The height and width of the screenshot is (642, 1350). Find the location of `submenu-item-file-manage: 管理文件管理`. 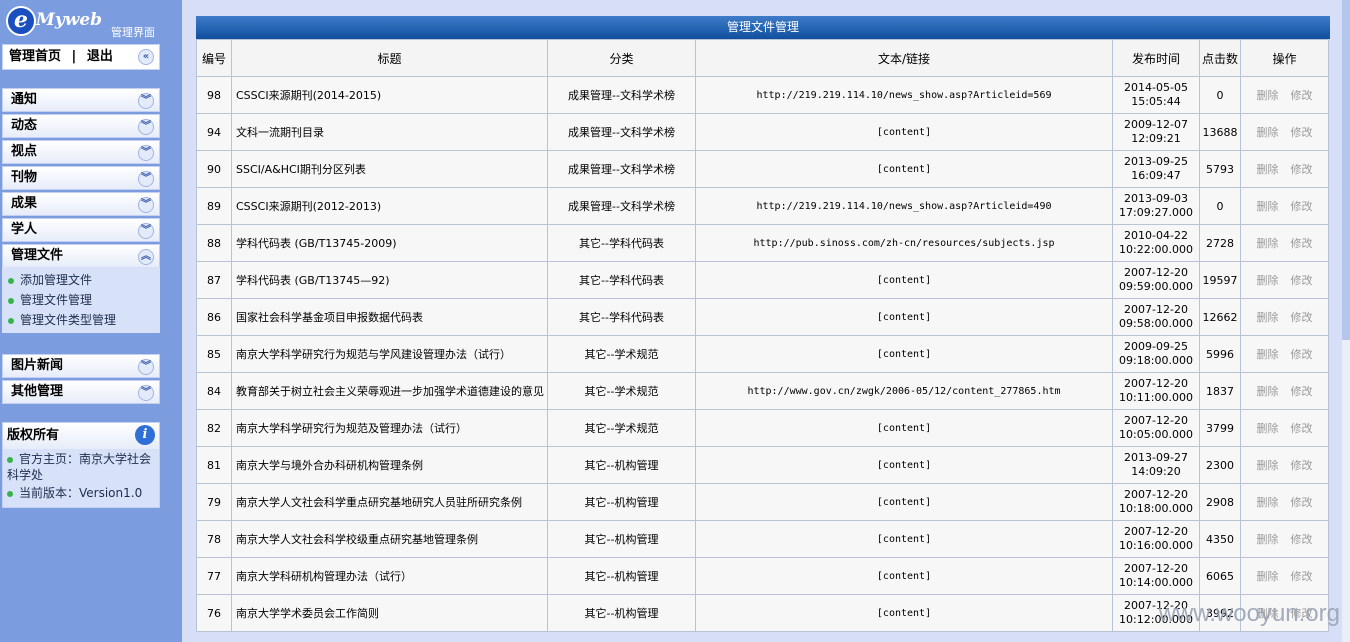

submenu-item-file-manage: 管理文件管理 is located at coordinates (81, 300).